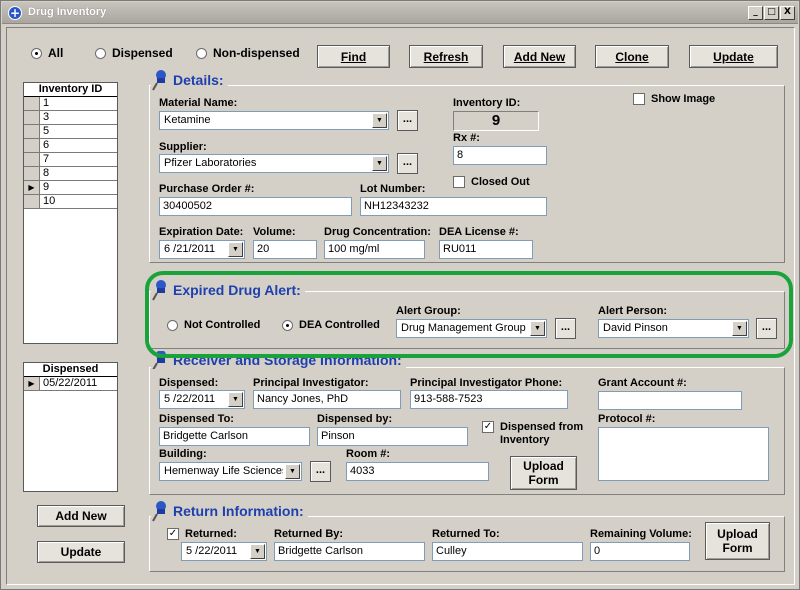  I want to click on inventory-row: 8, so click(70, 174).